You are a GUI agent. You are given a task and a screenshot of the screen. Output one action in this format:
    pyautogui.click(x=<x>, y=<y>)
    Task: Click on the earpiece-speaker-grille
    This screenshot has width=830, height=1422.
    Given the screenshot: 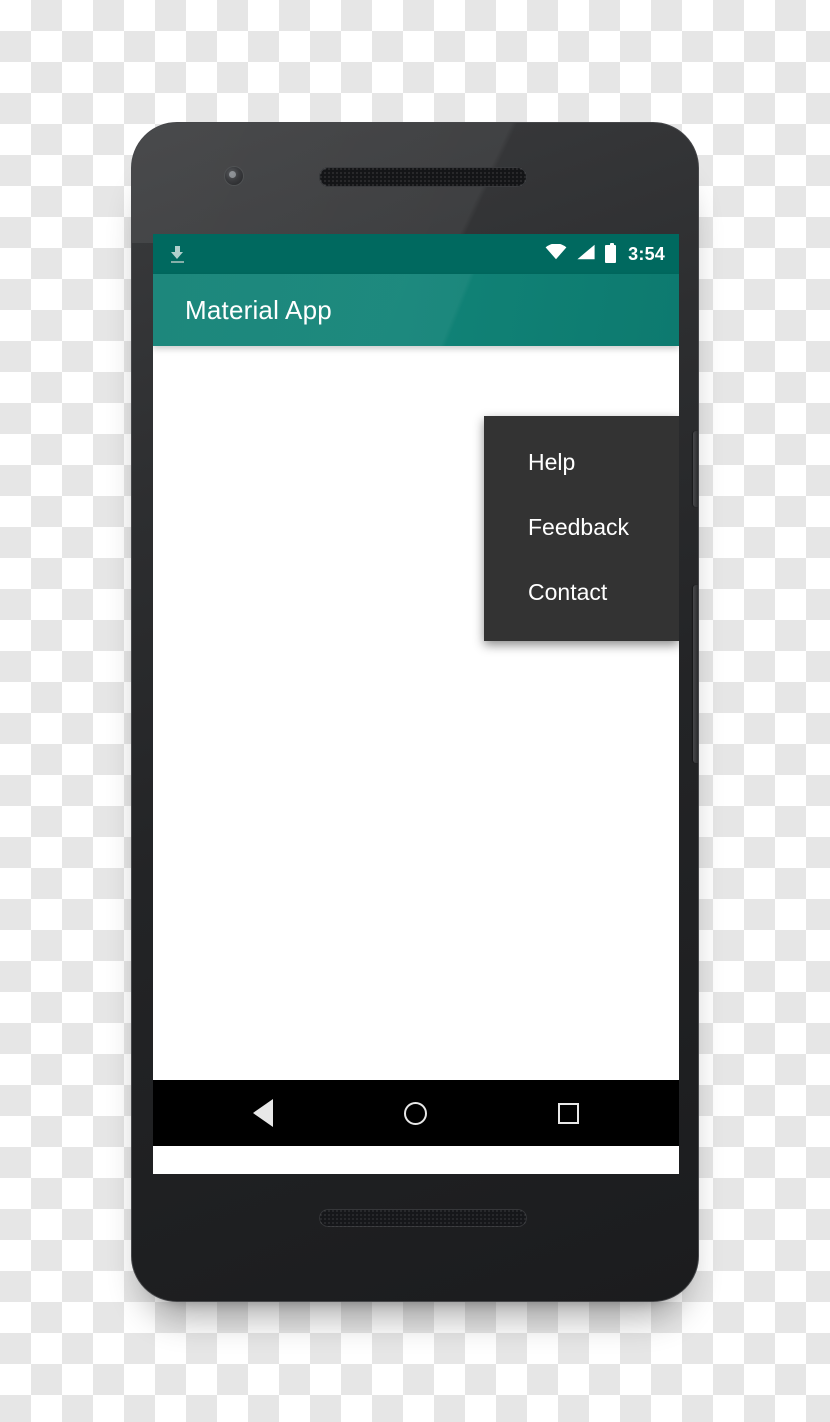 What is the action you would take?
    pyautogui.click(x=423, y=177)
    